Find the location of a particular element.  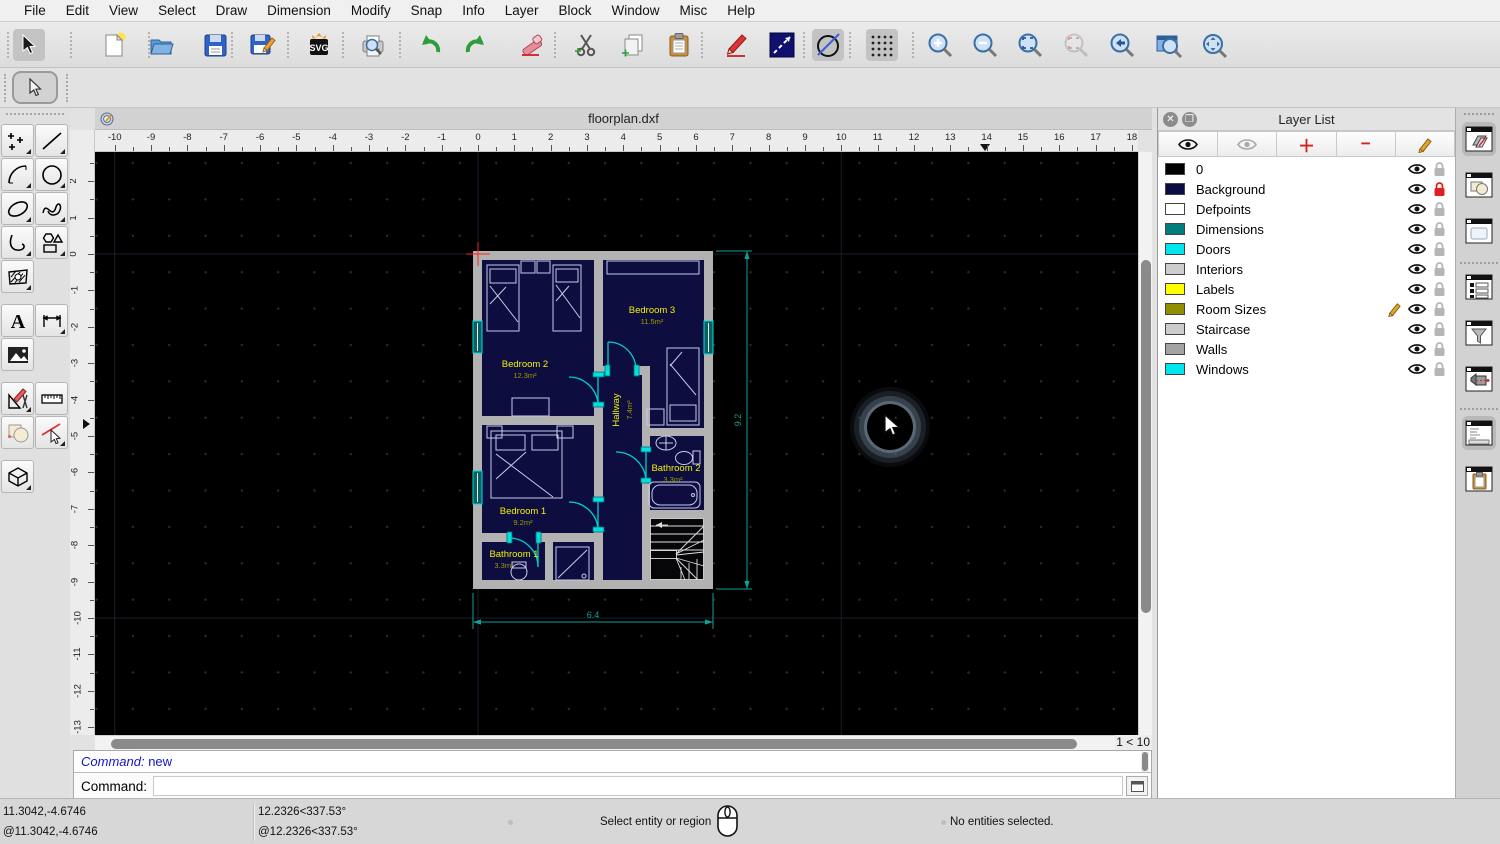

layer-row: Room Sizes is located at coordinates (1306, 309).